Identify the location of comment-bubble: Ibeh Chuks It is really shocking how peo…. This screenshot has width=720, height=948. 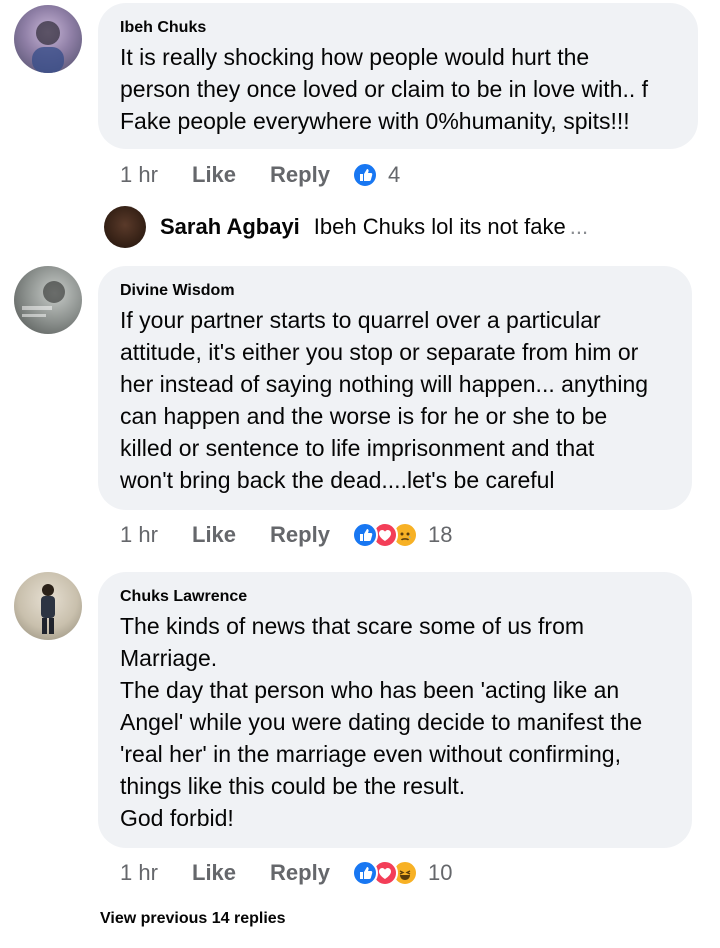
(398, 76).